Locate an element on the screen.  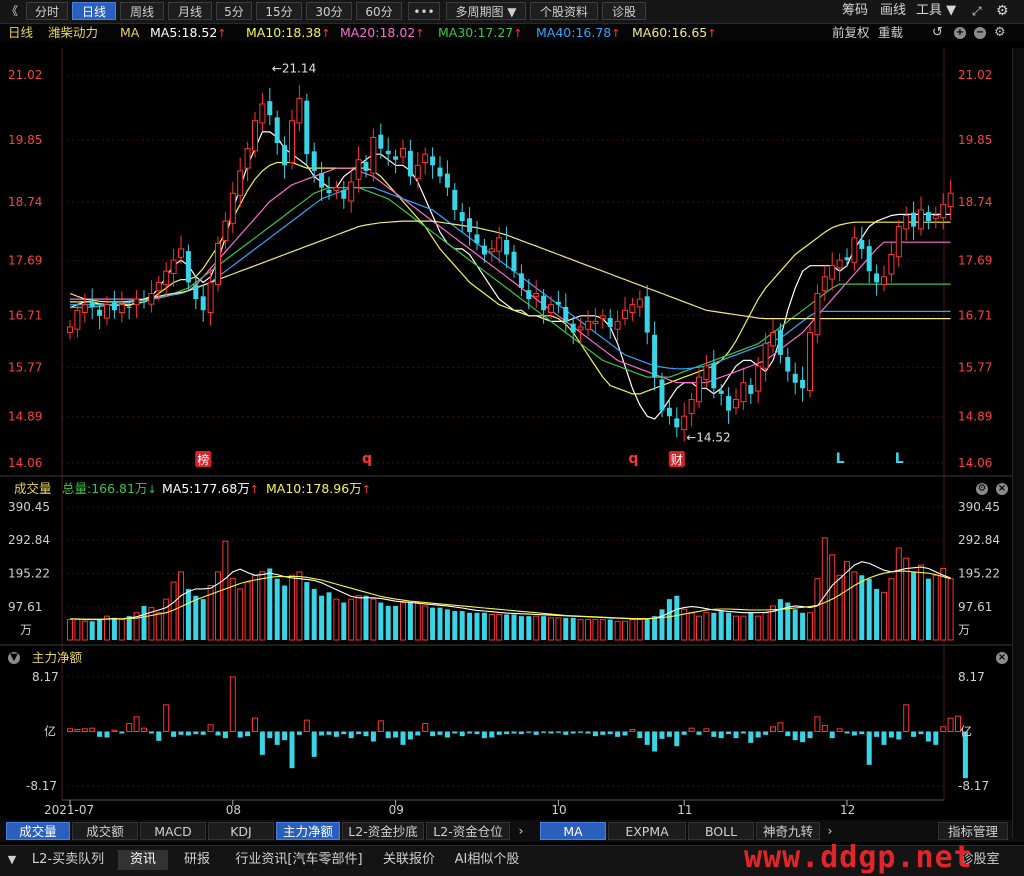
tab-main-flow: 主力净额 is located at coordinates (308, 831).